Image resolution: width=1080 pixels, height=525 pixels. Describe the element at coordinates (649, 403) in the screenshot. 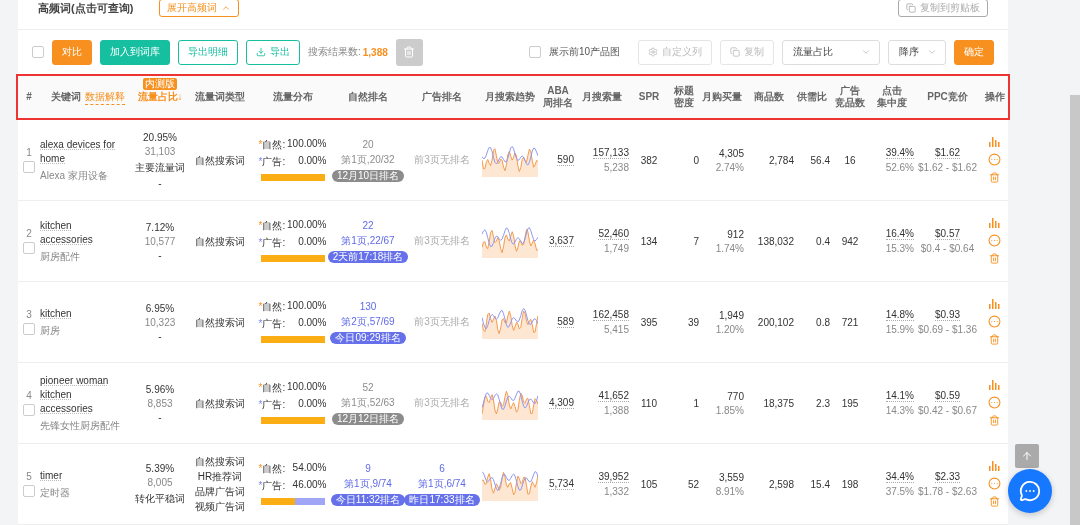

I see `spr-value: 110` at that location.